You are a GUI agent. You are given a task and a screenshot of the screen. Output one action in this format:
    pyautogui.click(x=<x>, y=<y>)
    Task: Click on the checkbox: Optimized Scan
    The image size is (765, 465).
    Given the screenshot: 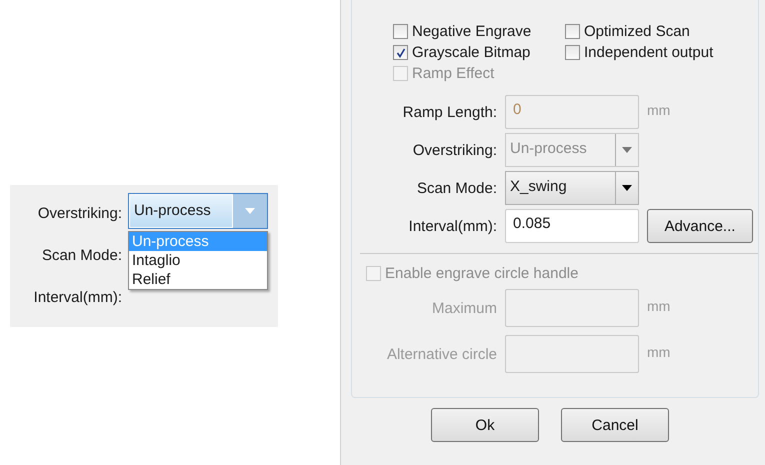 What is the action you would take?
    pyautogui.click(x=661, y=31)
    